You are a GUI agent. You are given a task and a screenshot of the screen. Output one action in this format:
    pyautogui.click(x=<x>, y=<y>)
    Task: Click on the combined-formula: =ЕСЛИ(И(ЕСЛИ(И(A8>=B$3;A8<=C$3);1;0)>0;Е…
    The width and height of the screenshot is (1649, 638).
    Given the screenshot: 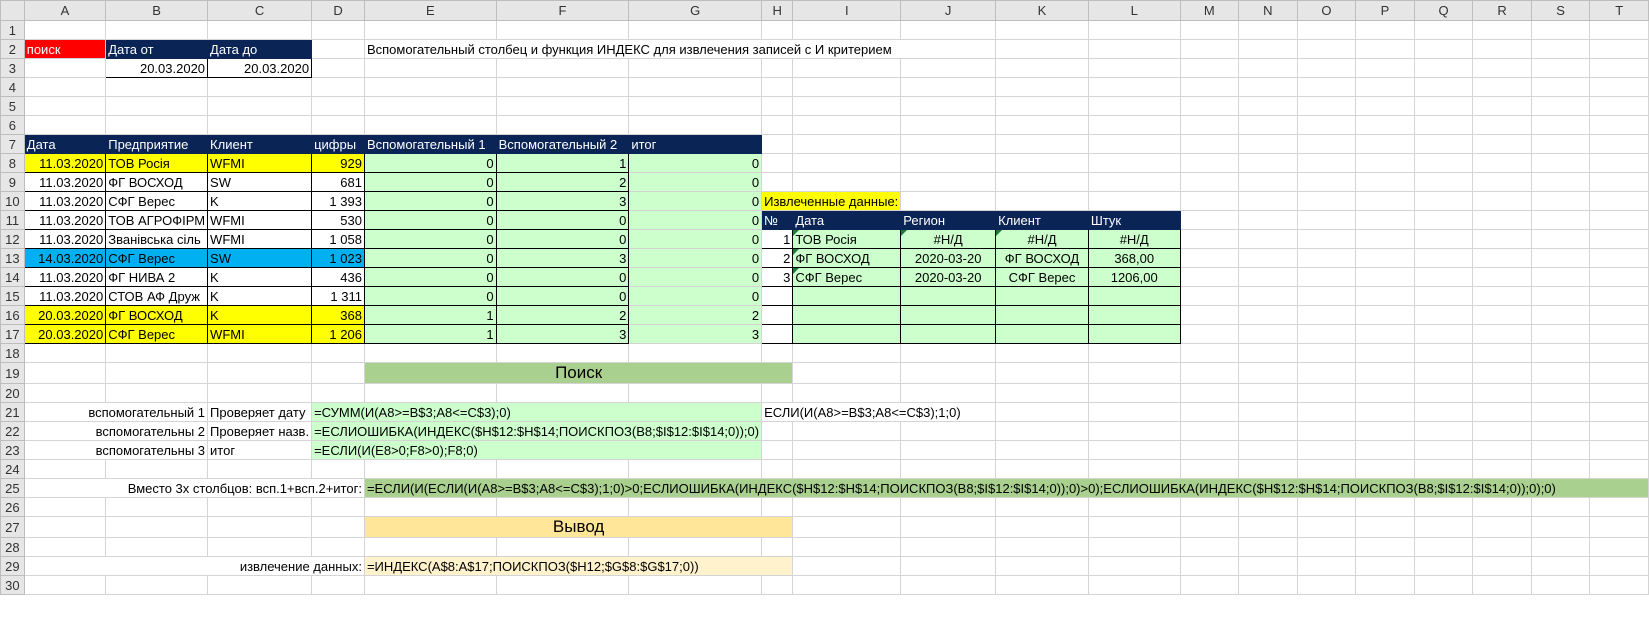 What is the action you would take?
    pyautogui.click(x=1006, y=488)
    